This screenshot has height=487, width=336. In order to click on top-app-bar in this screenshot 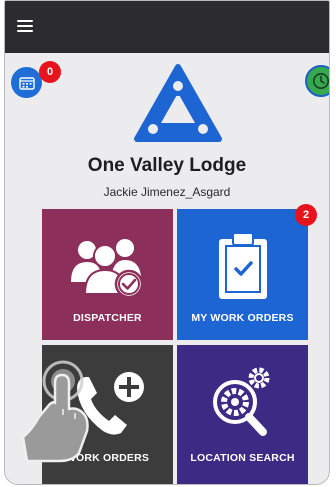, I will do `click(167, 27)`.